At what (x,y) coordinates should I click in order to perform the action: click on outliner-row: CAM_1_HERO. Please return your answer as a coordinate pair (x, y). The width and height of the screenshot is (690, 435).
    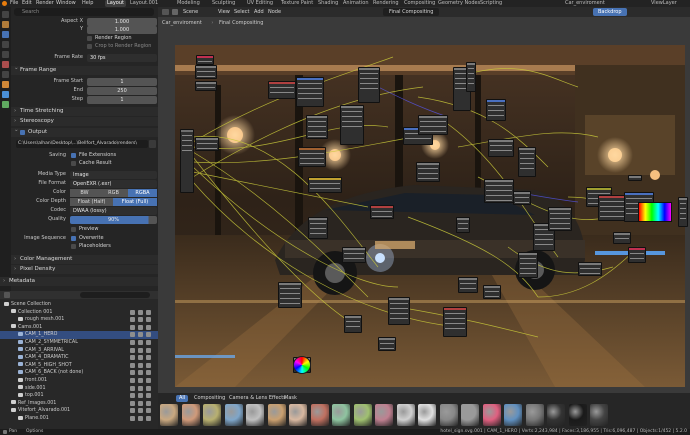
    Looking at the image, I should click on (79, 335).